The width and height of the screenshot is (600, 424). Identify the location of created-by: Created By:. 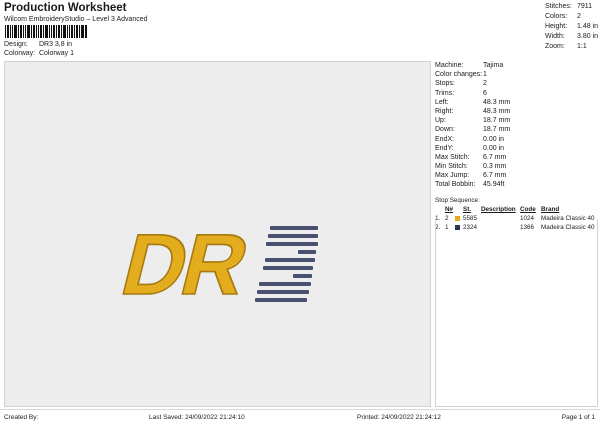
(21, 417).